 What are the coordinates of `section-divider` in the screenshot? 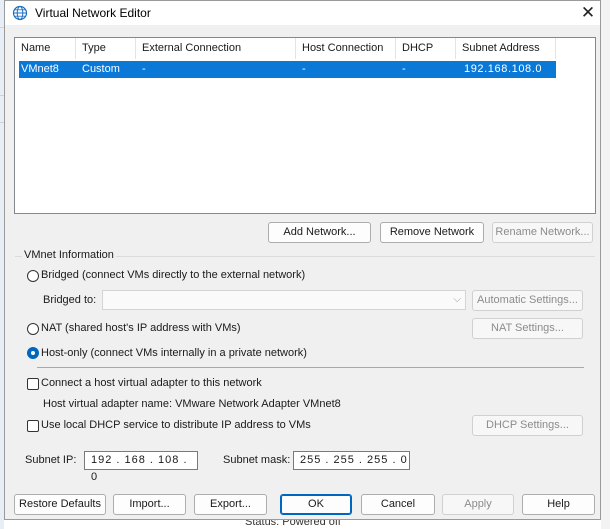 It's located at (310, 367).